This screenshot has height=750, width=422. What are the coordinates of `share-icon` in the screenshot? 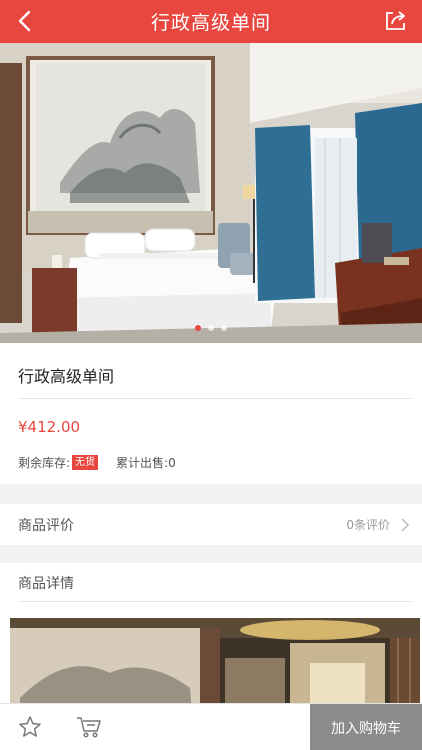 It's located at (396, 21).